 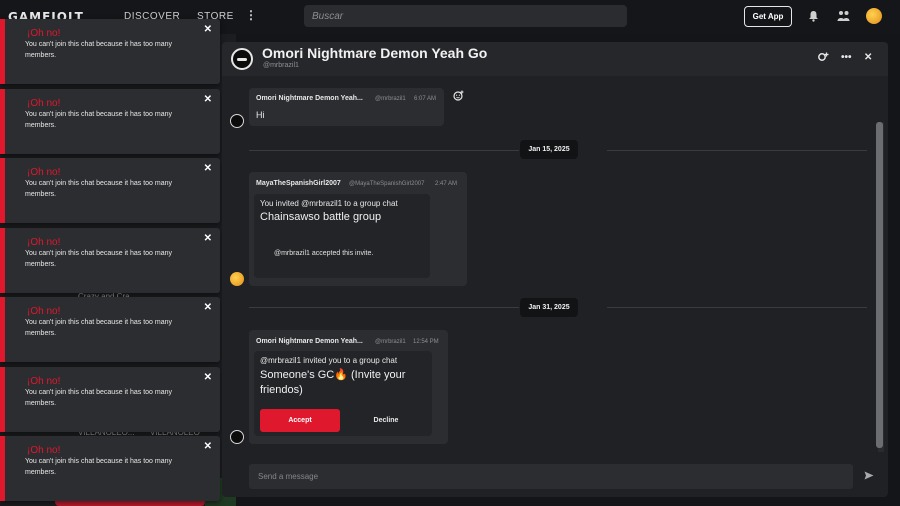 What do you see at coordinates (879, 285) in the screenshot?
I see `scrollbar-thumb` at bounding box center [879, 285].